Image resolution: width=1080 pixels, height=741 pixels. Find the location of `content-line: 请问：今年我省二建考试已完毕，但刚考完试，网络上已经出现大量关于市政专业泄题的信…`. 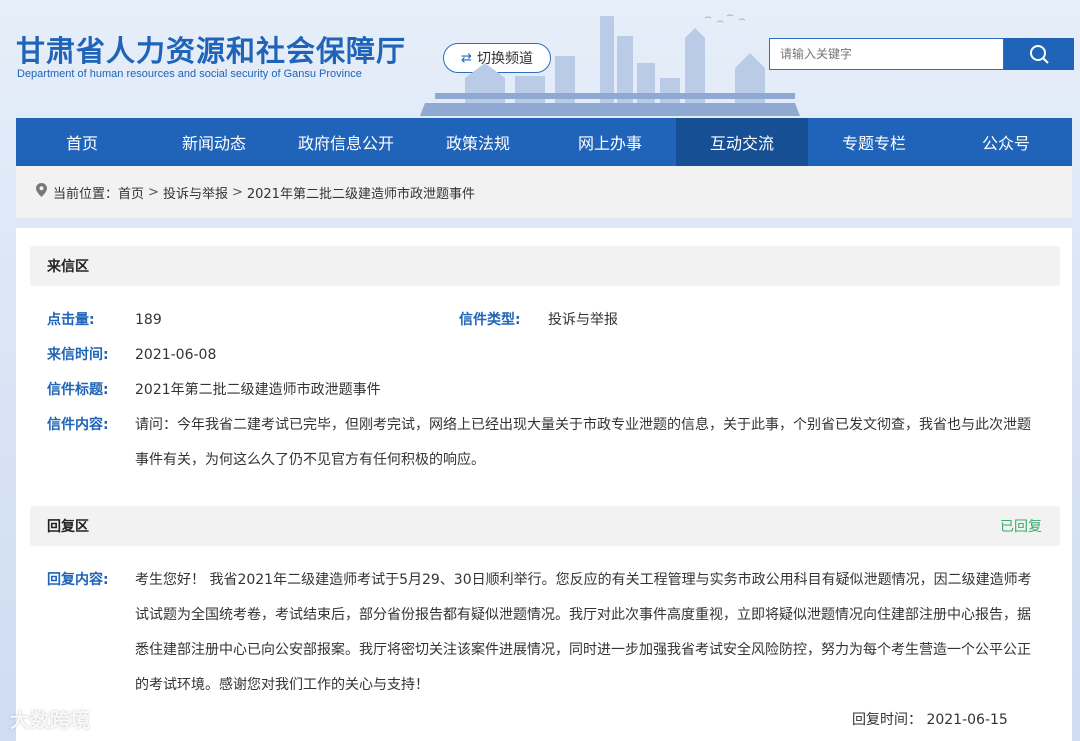

content-line: 请问：今年我省二建考试已完毕，但刚考完试，网络上已经出现大量关于市政专业泄题的信… is located at coordinates (583, 425).